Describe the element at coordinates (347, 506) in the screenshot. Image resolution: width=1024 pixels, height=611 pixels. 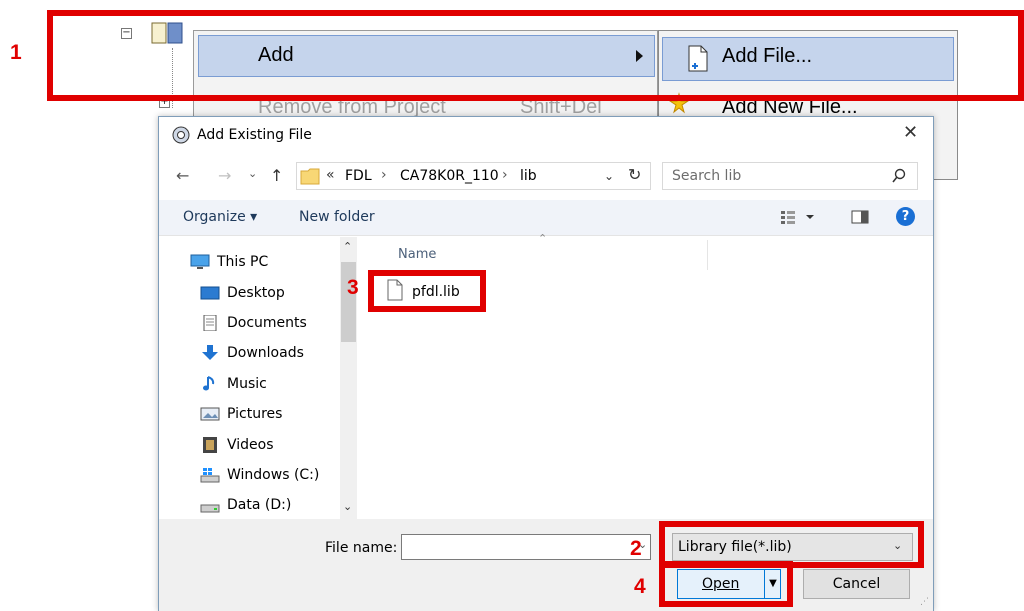
I see `scroll-down-icon: ⌄` at that location.